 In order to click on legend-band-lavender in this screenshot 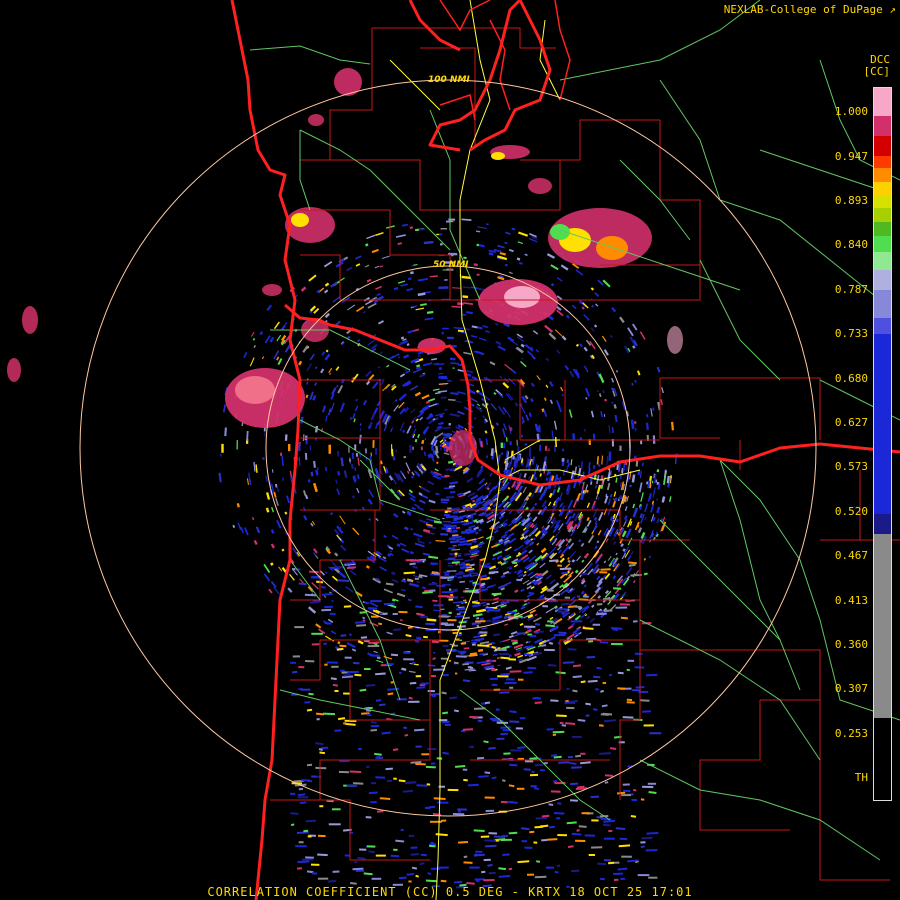, I will do `click(882, 280)`.